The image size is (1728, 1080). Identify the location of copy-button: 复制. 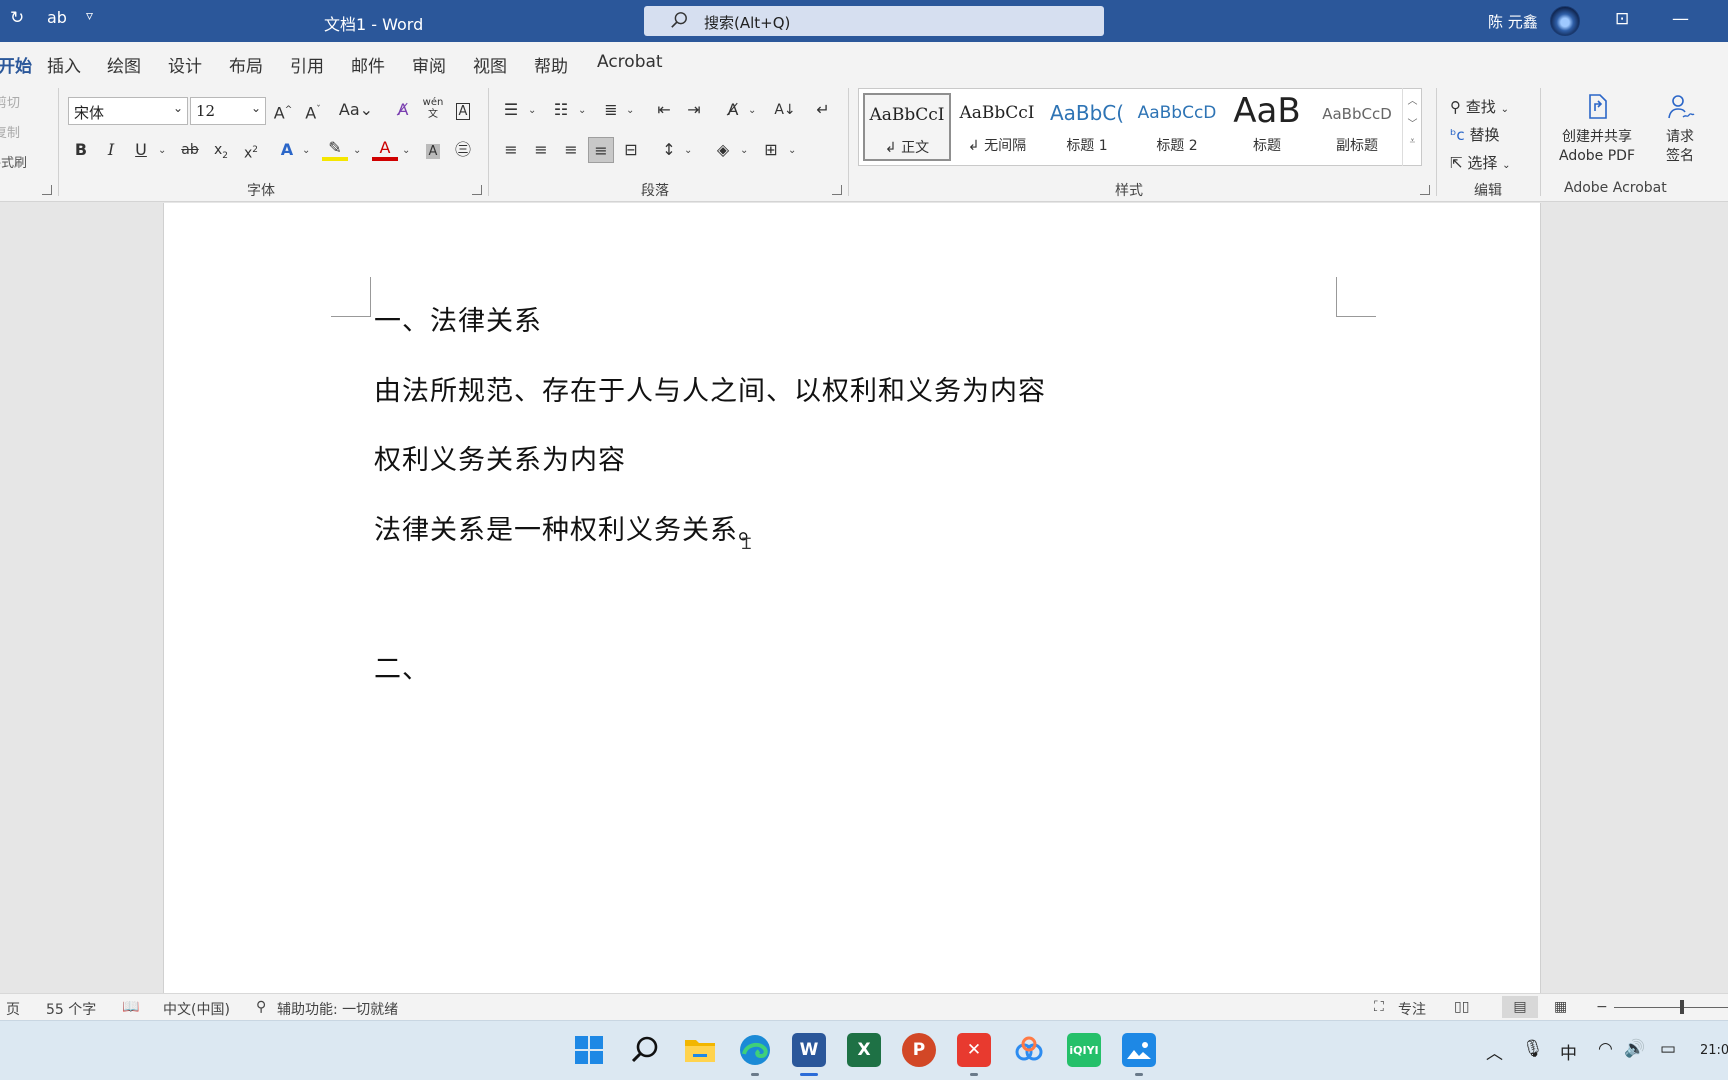
(10, 131).